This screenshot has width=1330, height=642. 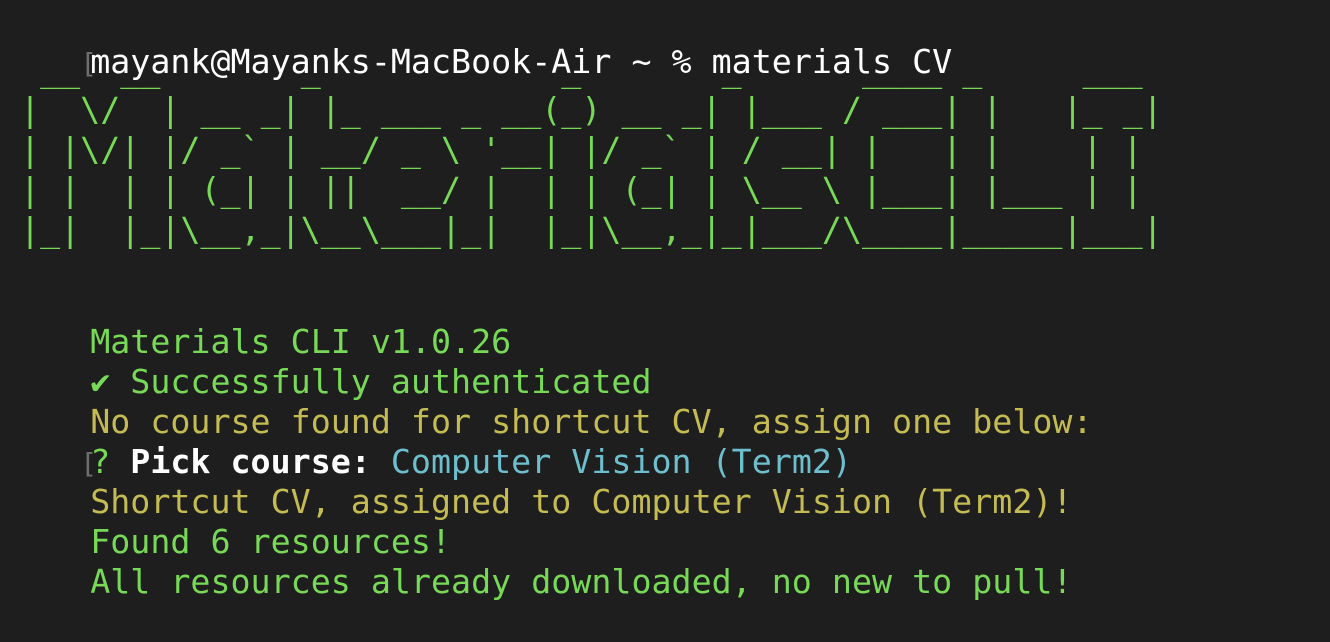 I want to click on pick-course-line: [? Pick course: Computer Vision (Term2), so click(x=426, y=441).